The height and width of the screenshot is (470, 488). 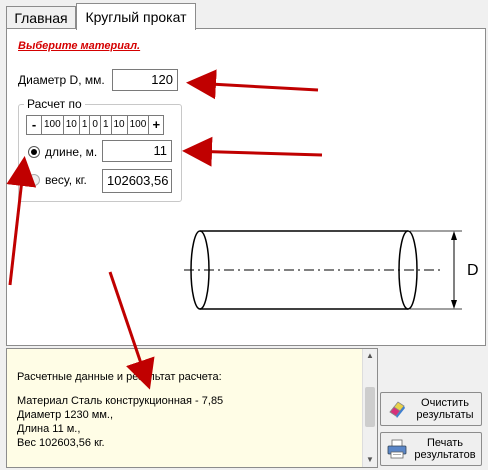 What do you see at coordinates (137, 151) in the screenshot?
I see `length-input: 11` at bounding box center [137, 151].